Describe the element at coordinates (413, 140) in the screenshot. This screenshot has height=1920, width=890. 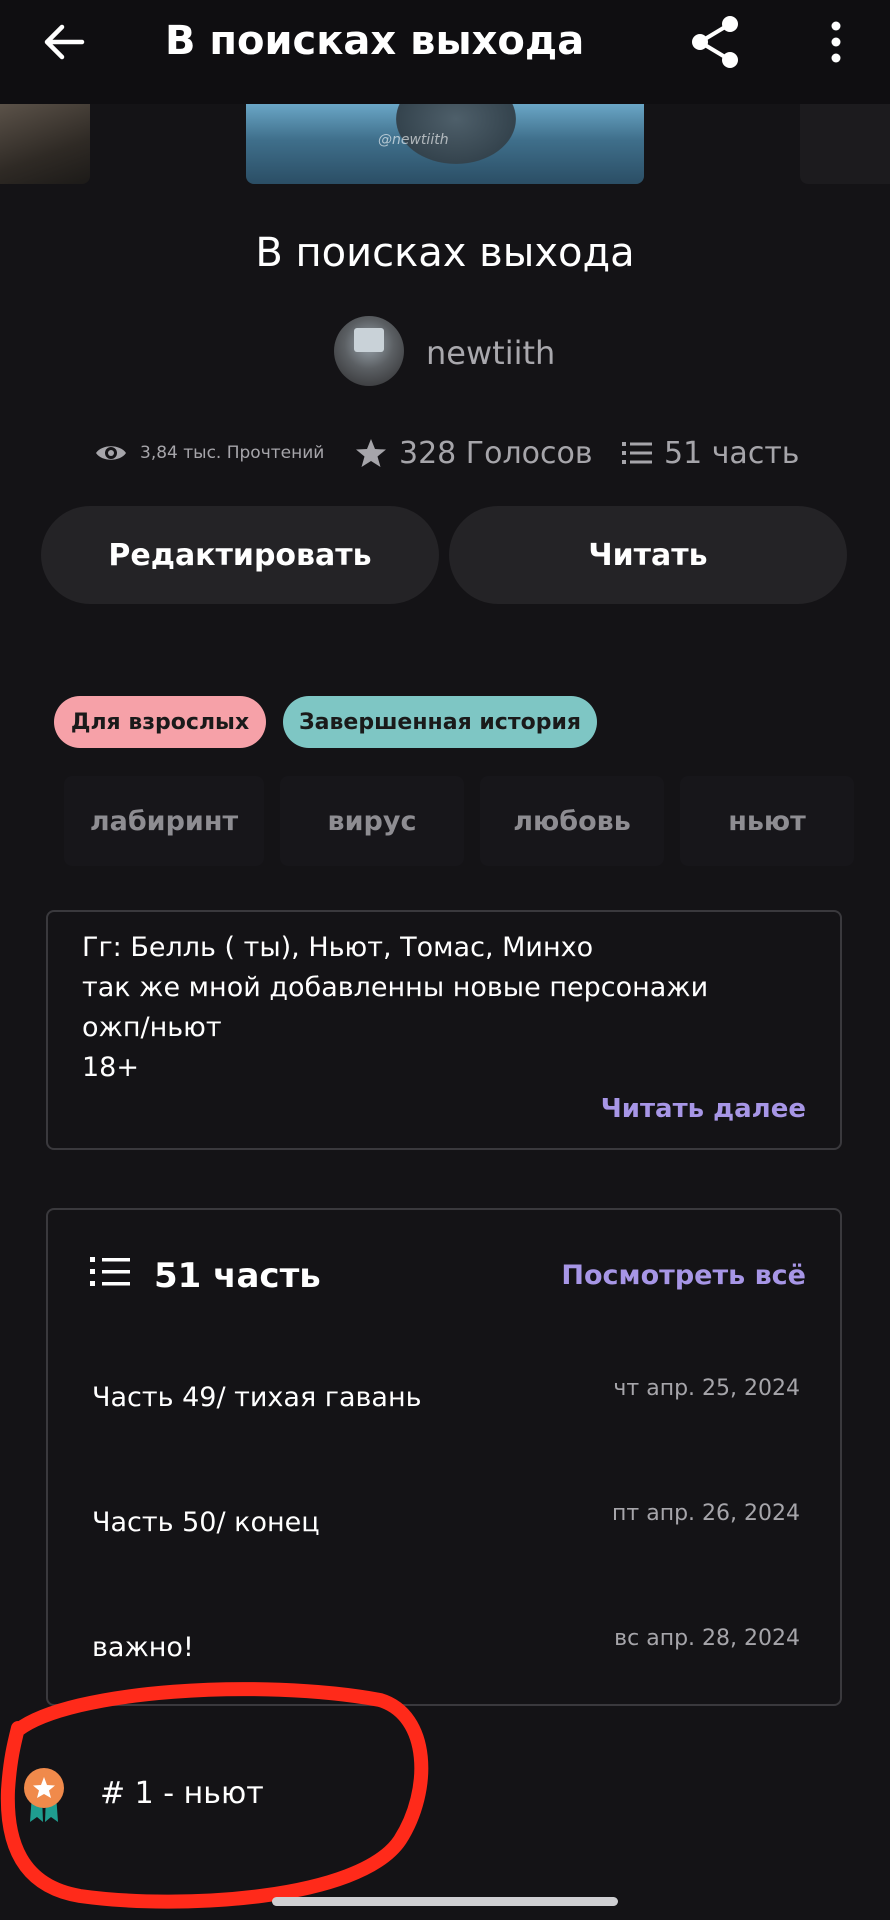
I see `cover-watermark: @newtiith` at that location.